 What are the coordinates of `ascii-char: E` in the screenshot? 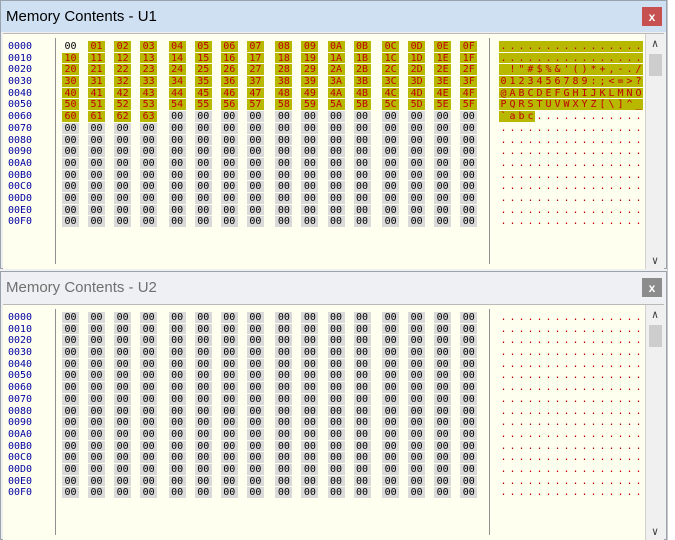 It's located at (548, 93).